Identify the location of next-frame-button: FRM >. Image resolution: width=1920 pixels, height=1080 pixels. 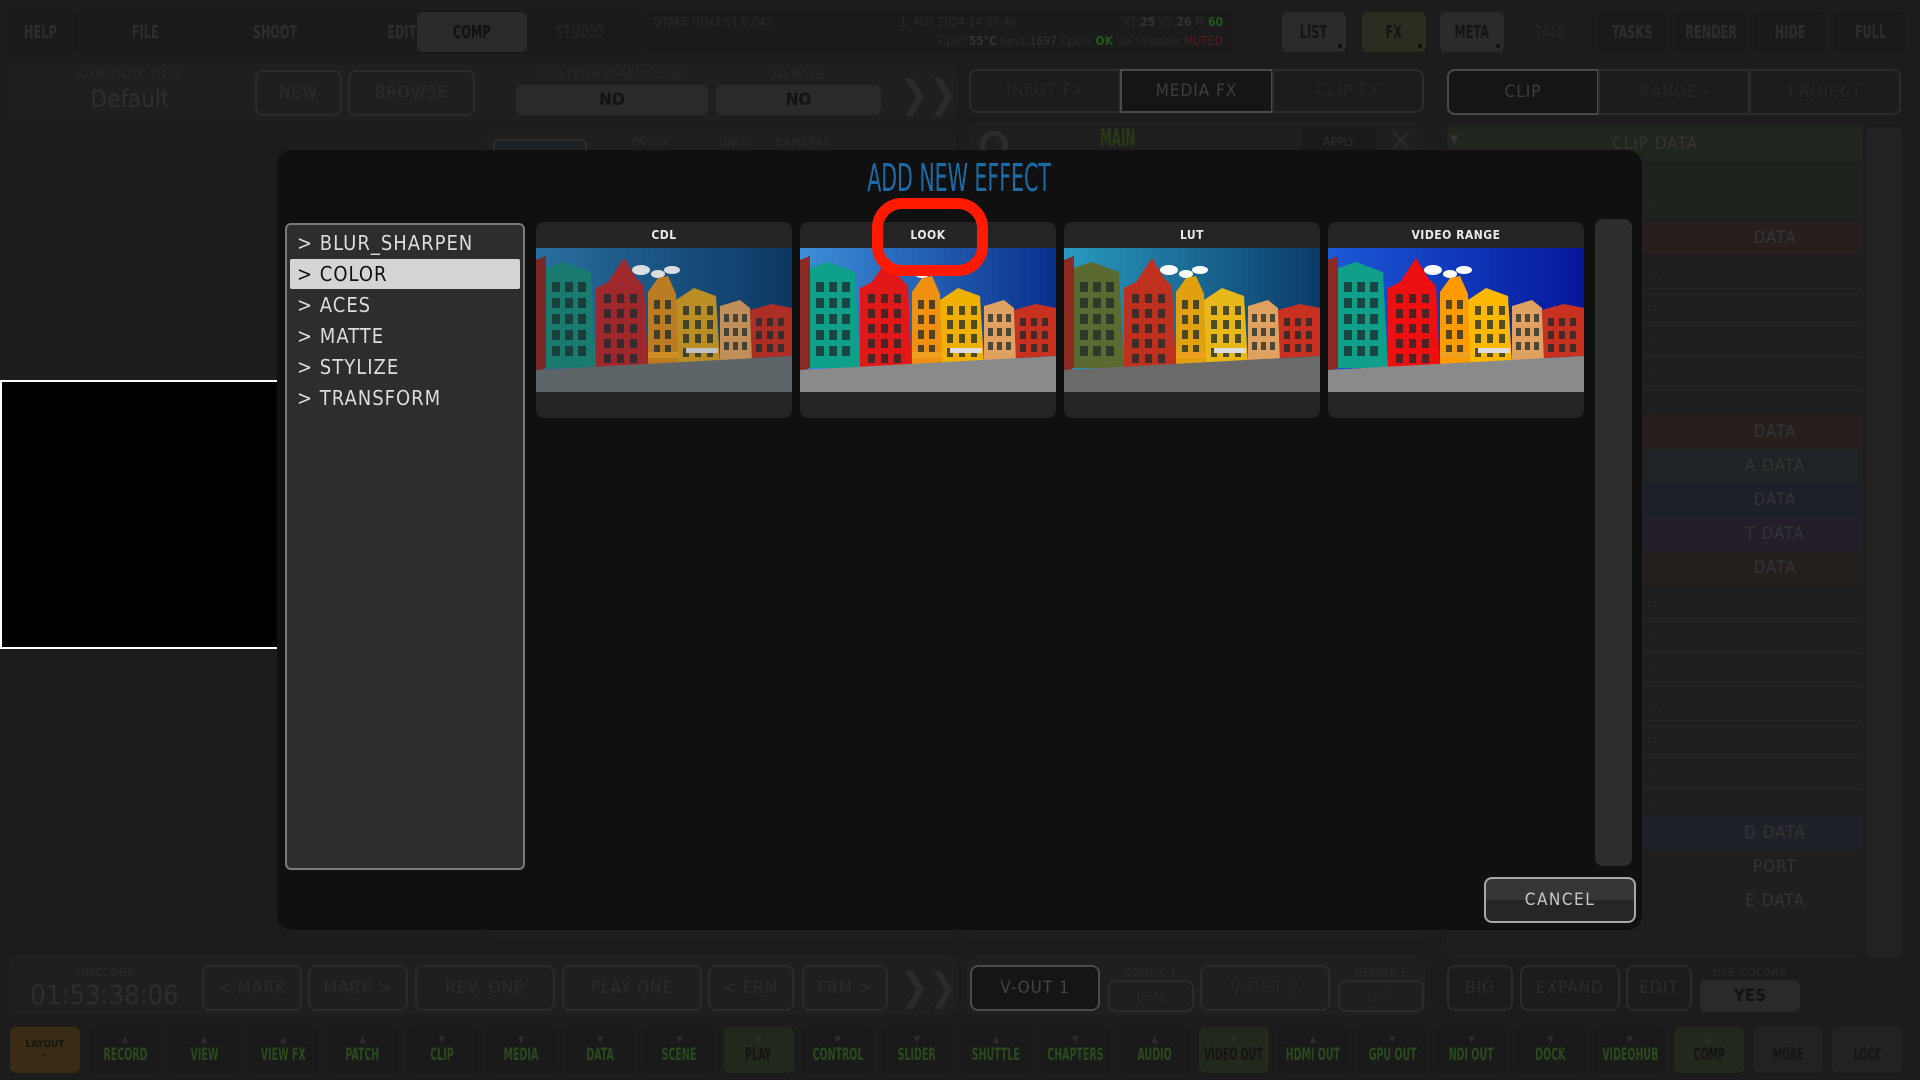
(845, 988).